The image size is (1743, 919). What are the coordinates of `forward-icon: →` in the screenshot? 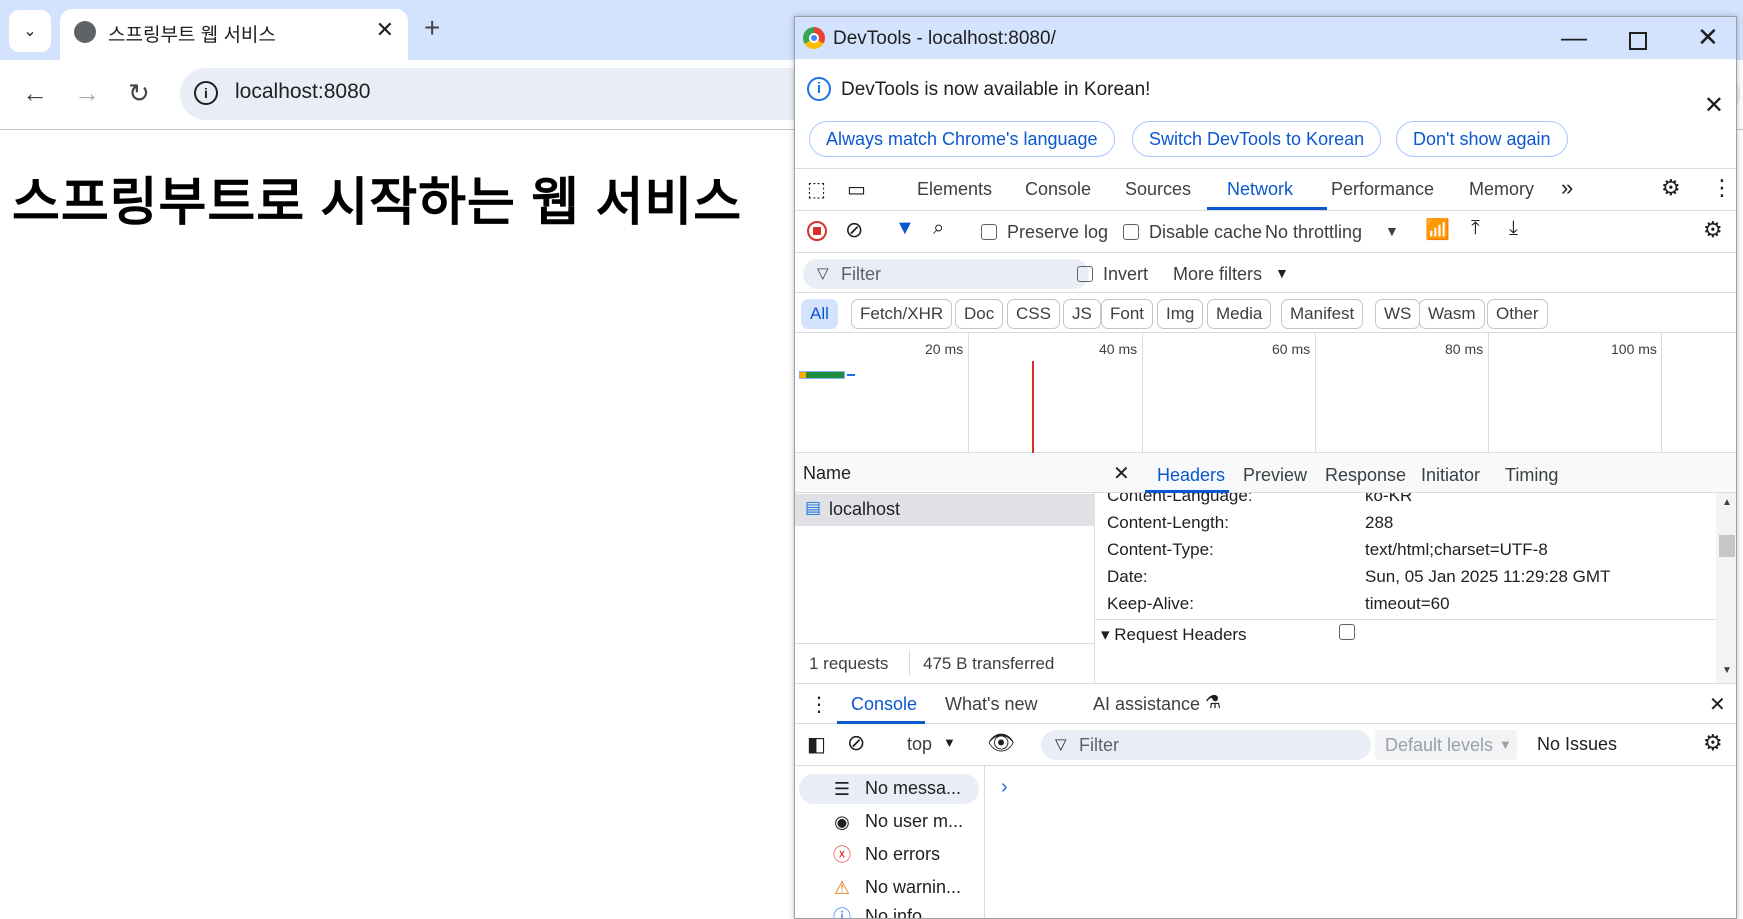 It's located at (87, 93).